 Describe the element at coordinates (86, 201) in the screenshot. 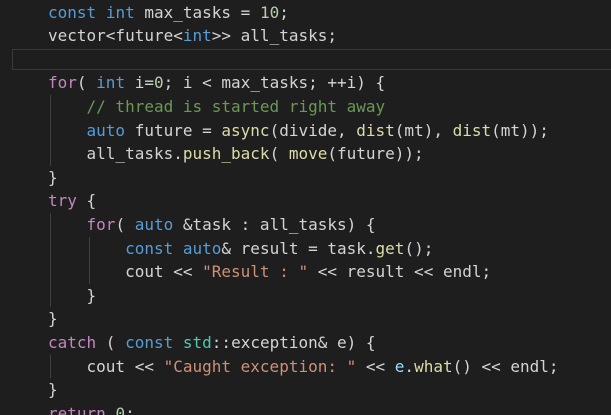

I see `code-token: {` at that location.